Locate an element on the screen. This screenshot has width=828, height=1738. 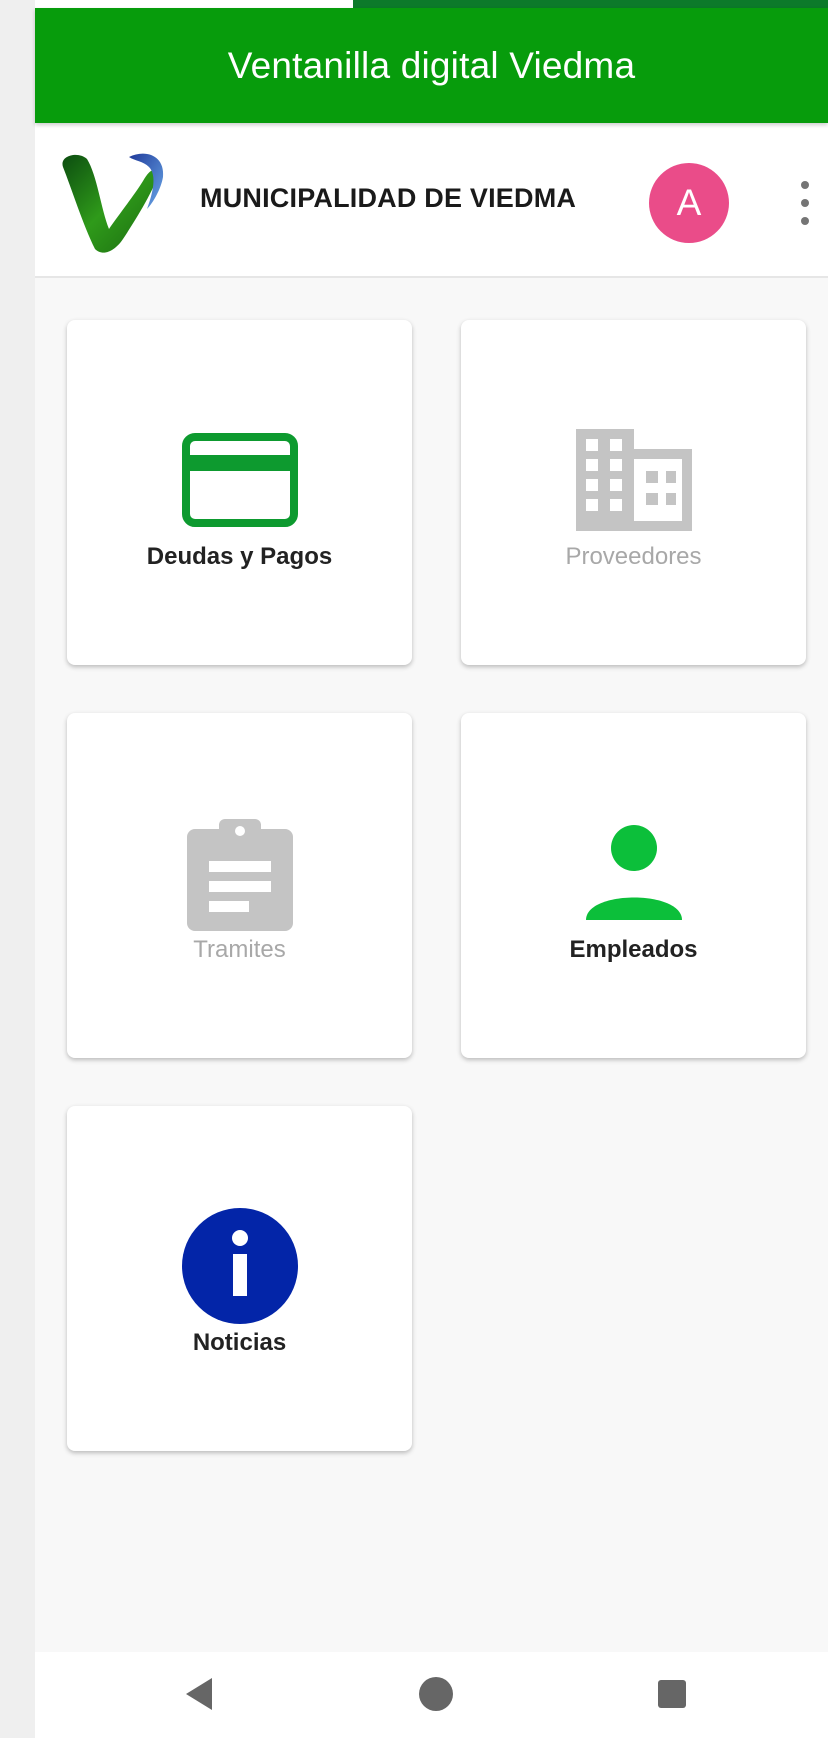
app-bar: Ventanilla digital Viedma is located at coordinates (431, 65).